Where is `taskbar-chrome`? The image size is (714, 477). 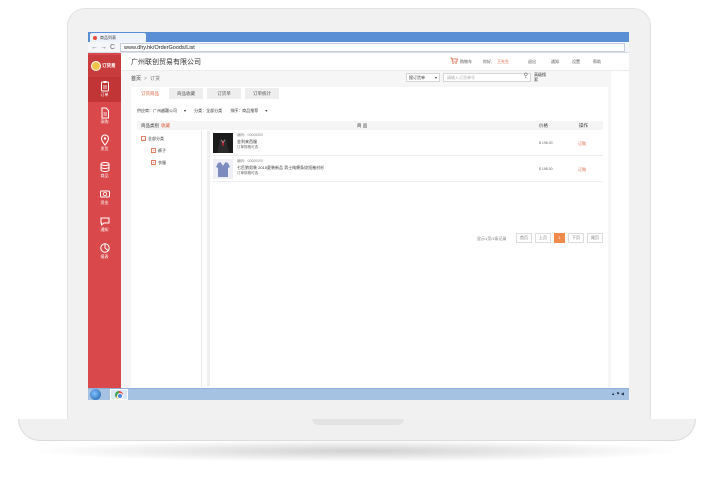
taskbar-chrome is located at coordinates (119, 394).